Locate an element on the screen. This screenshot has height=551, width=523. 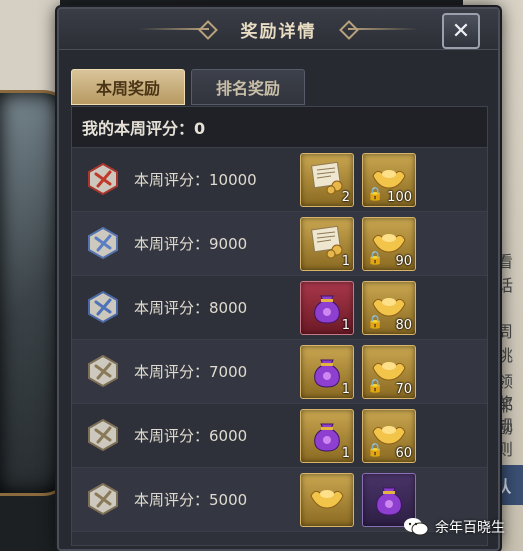
wechat-icon is located at coordinates (416, 527).